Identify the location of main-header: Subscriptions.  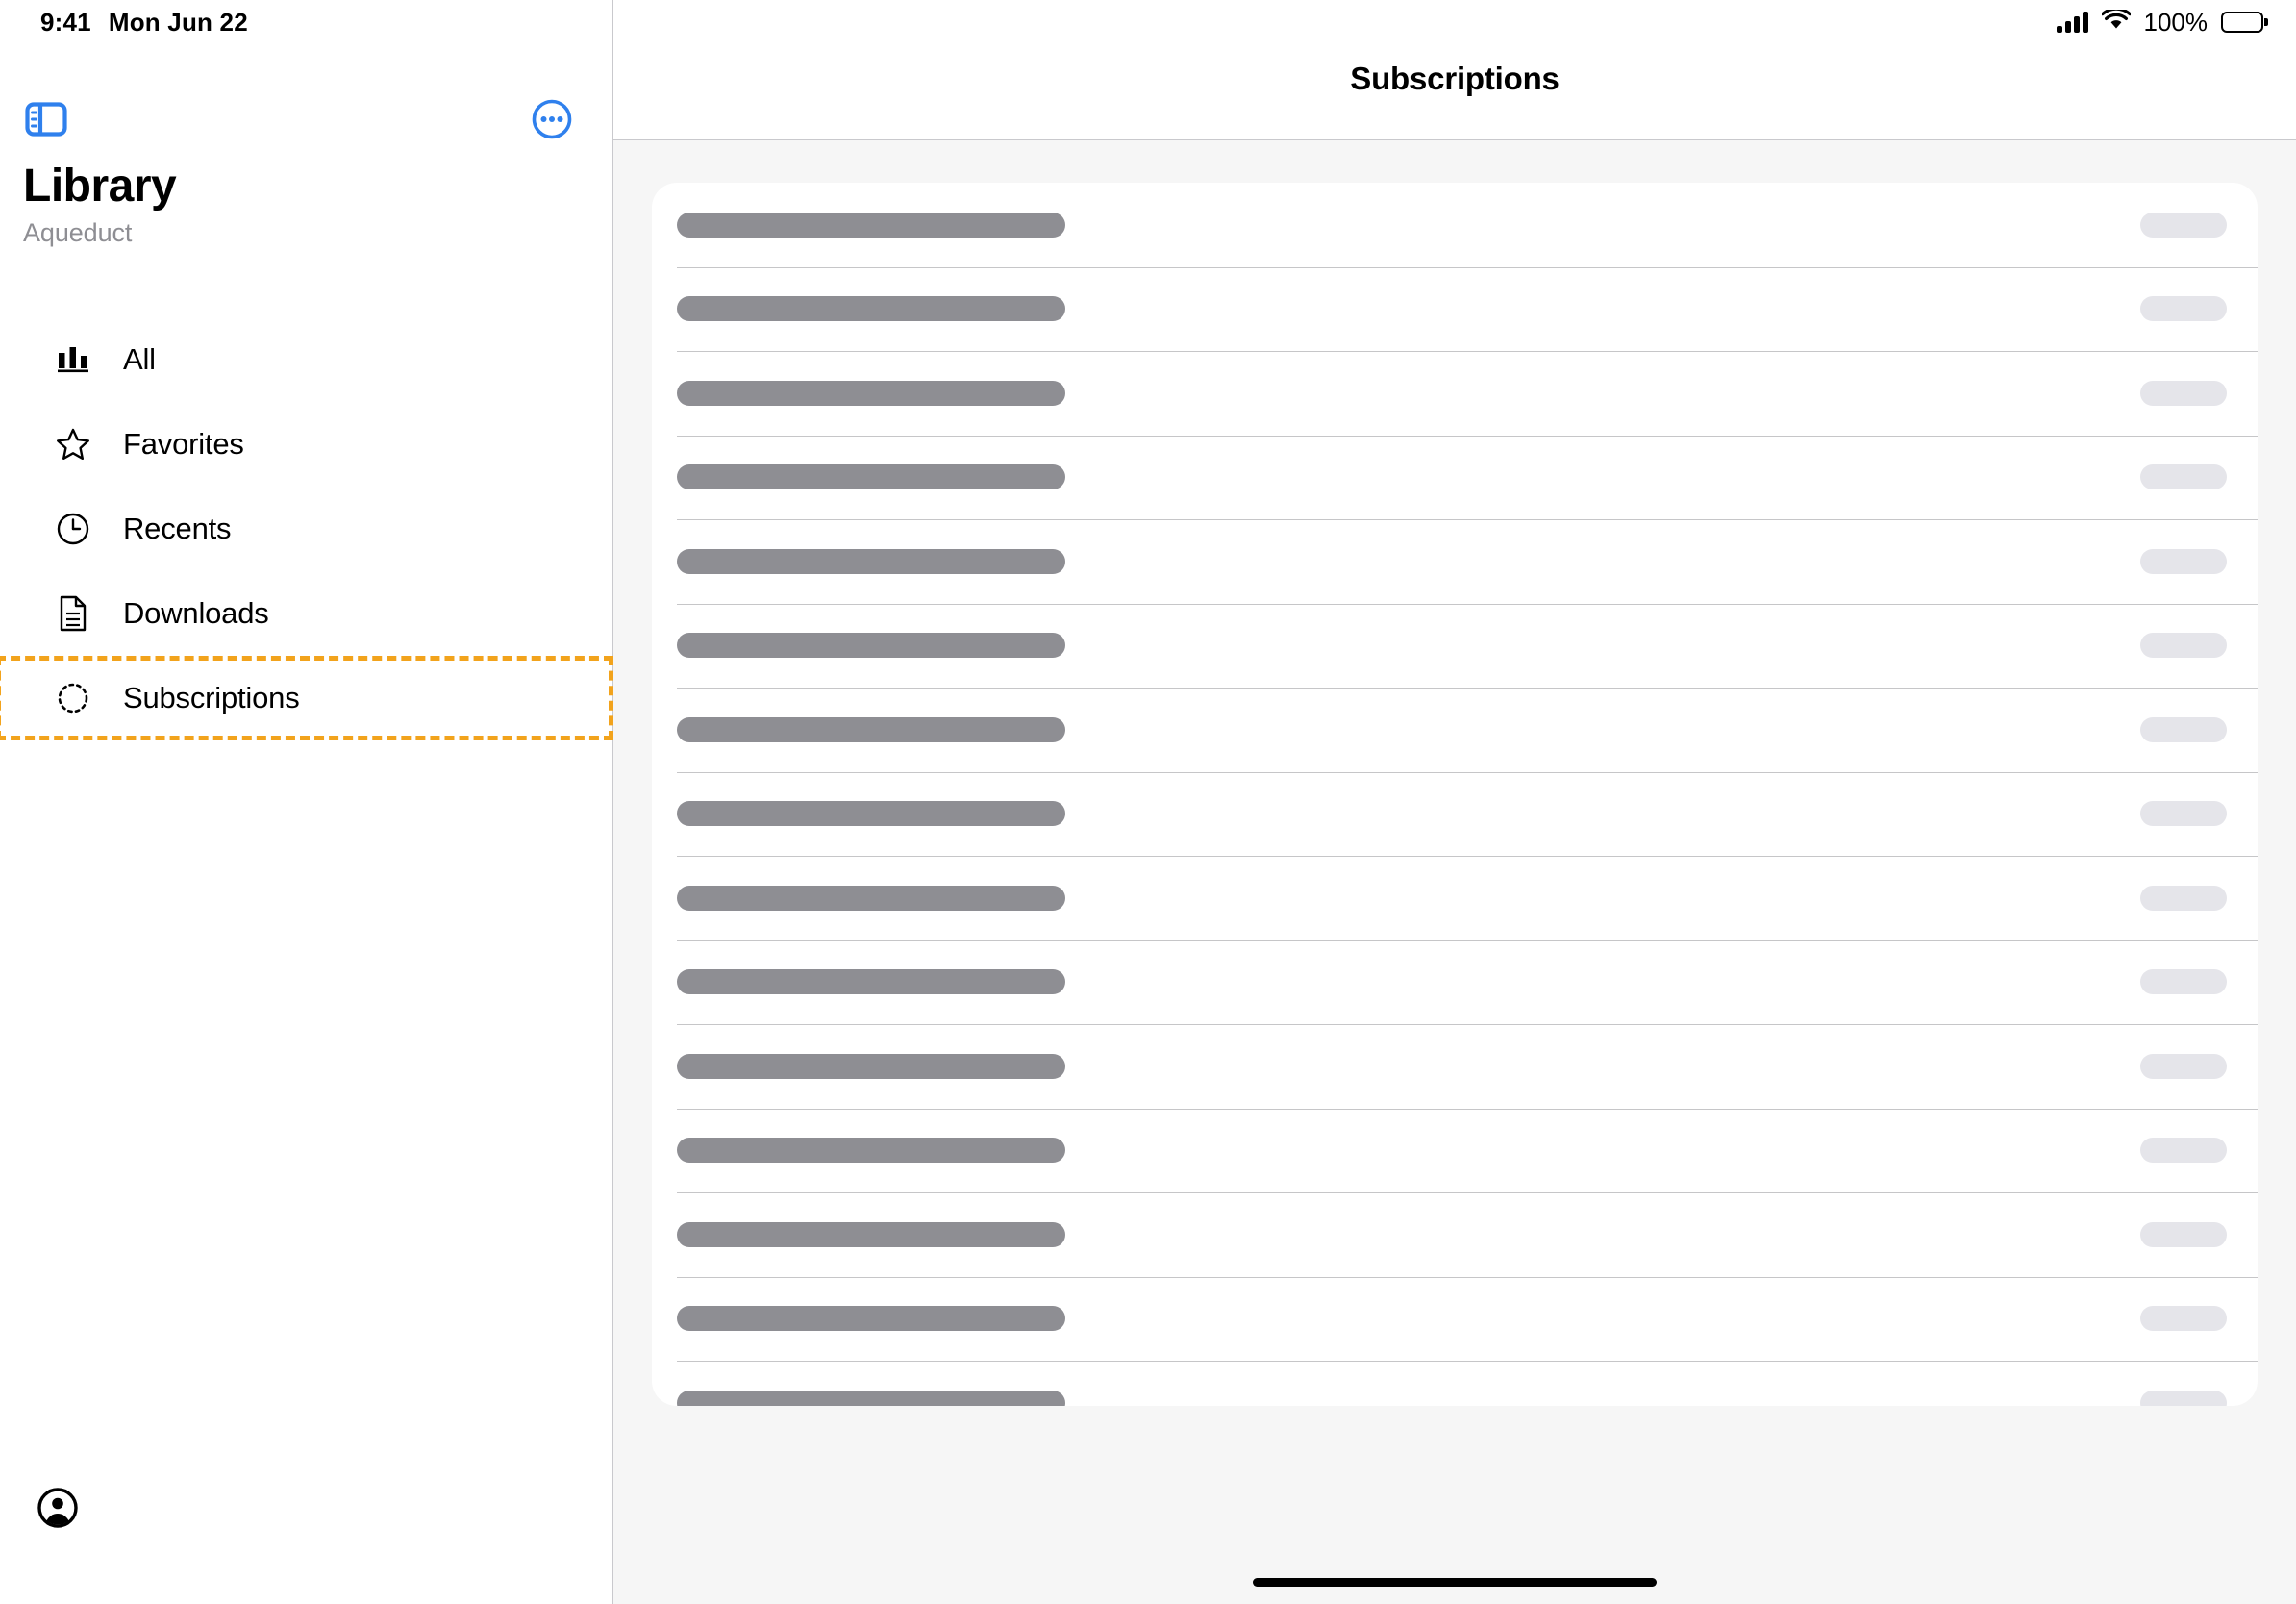
(1454, 70).